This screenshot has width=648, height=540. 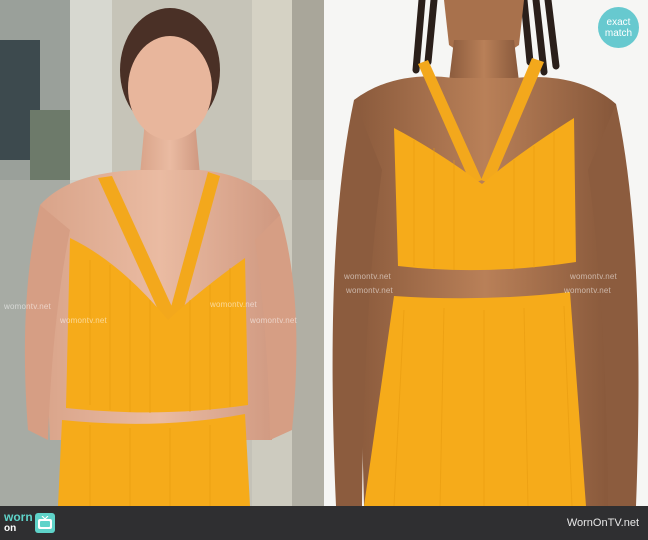 What do you see at coordinates (10, 528) in the screenshot?
I see `logo-word-on: on` at bounding box center [10, 528].